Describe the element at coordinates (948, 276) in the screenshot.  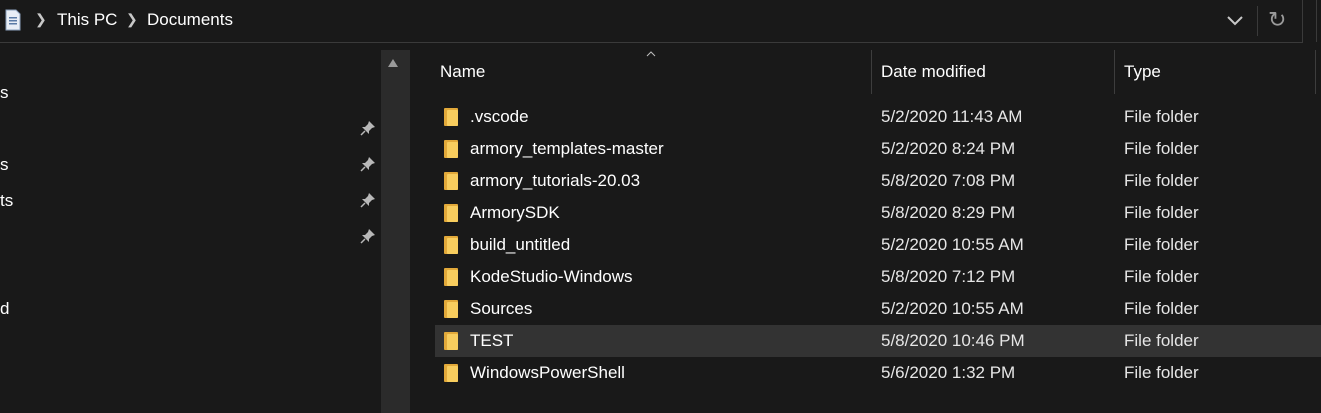
I see `file-date: 5/8/2020 7:12 PM` at that location.